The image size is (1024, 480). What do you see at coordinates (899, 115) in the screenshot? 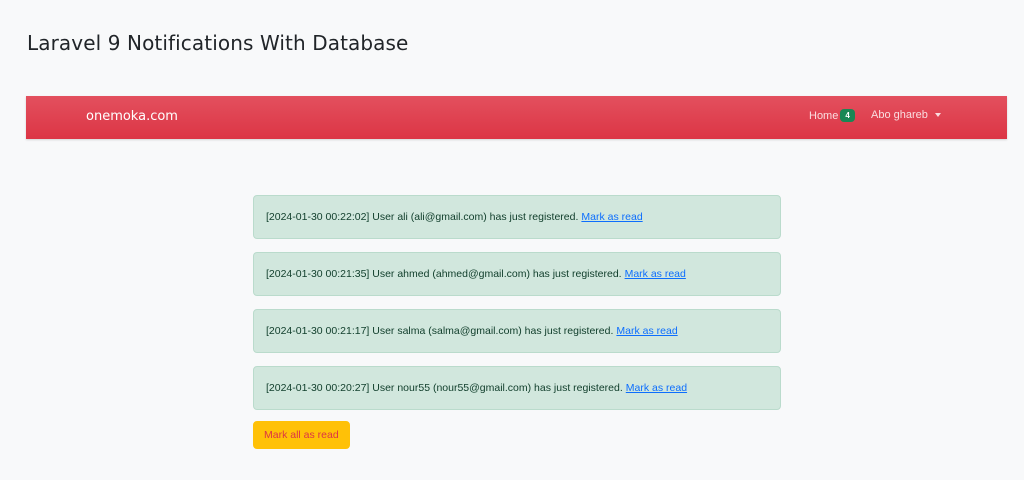
I see `user-name-label: Abo ghareb` at bounding box center [899, 115].